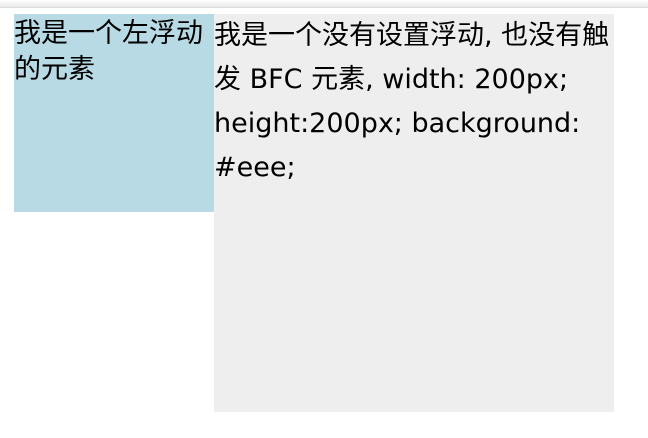 Image resolution: width=648 pixels, height=438 pixels. Describe the element at coordinates (114, 113) in the screenshot. I see `left-float-box: 我是一个左浮动的元素` at that location.